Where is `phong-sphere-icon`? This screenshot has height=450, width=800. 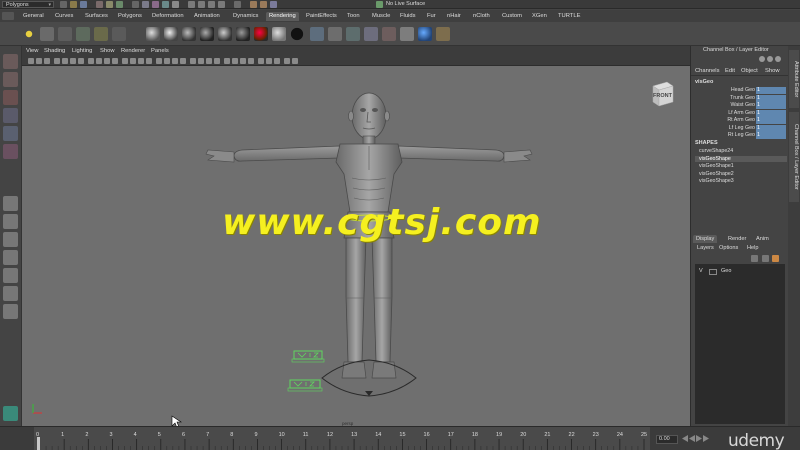 phong-sphere-icon is located at coordinates (189, 34).